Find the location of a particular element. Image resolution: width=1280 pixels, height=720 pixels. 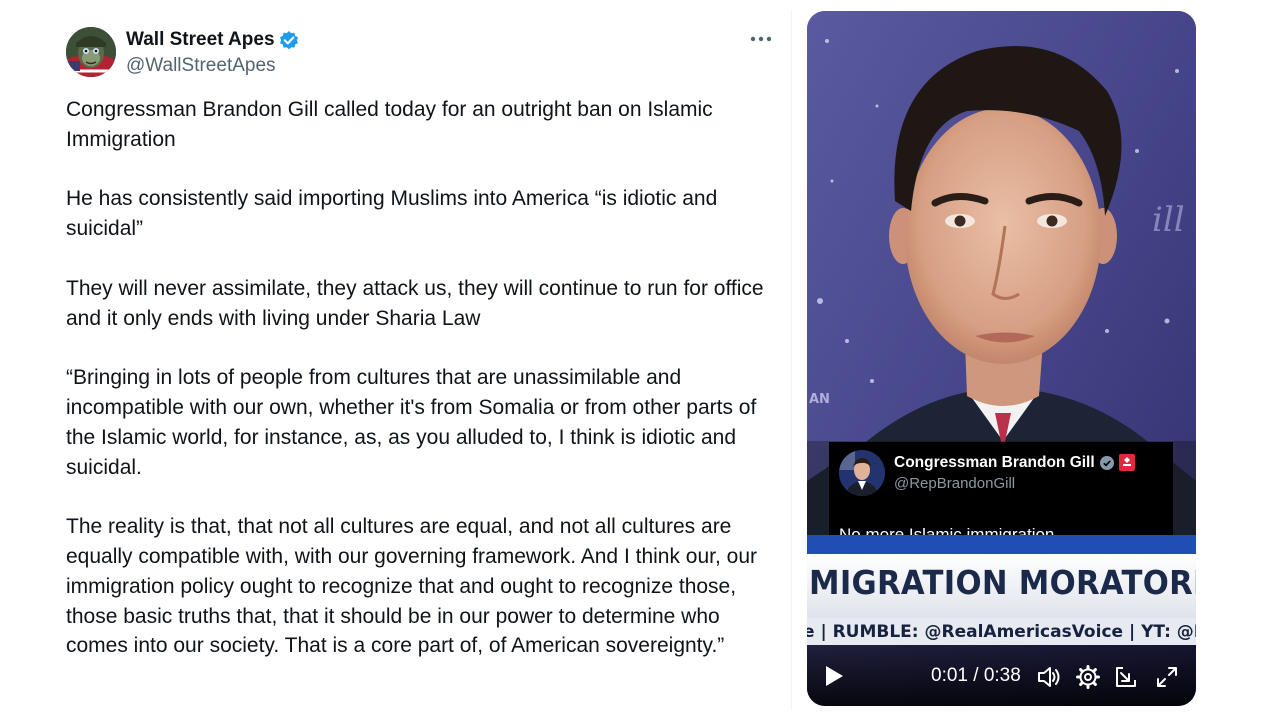

svg-text: AN is located at coordinates (819, 399).